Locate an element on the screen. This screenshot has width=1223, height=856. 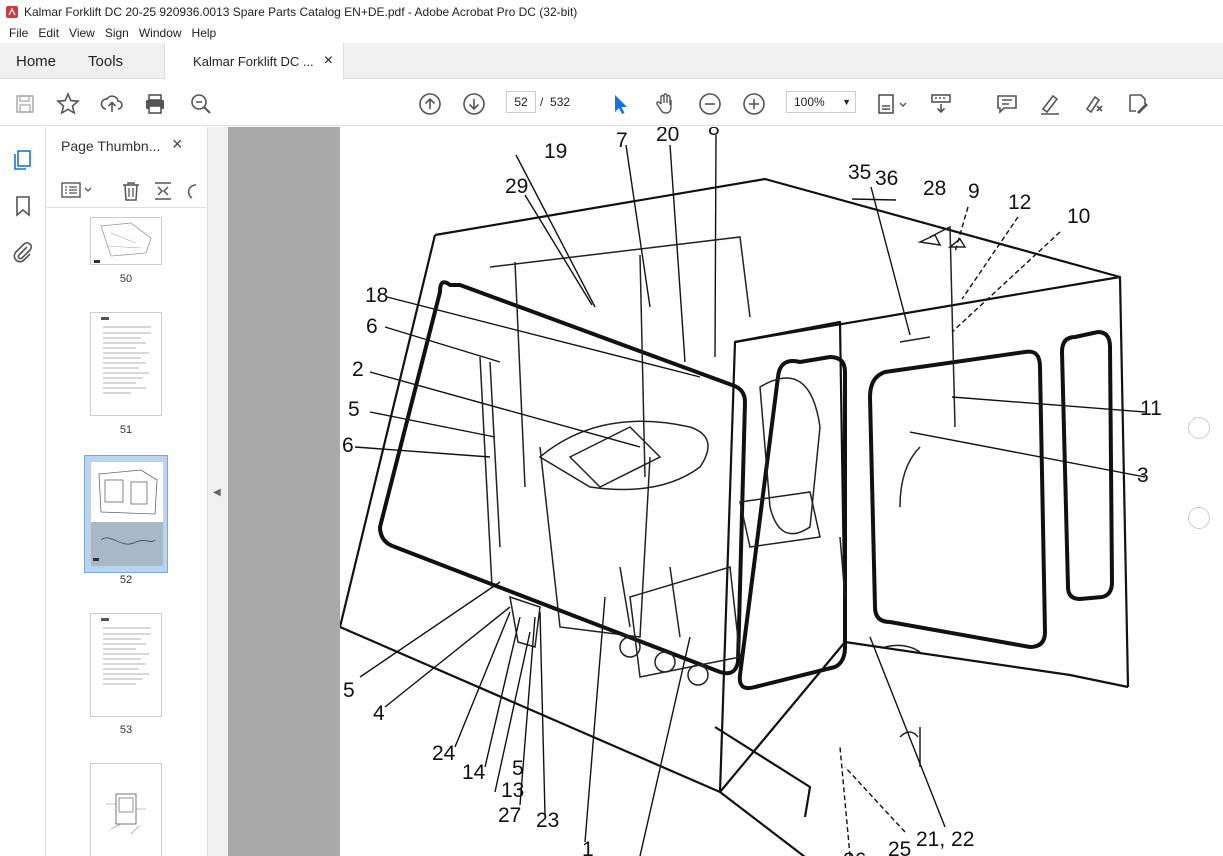
page-number-input: 52 is located at coordinates (521, 102).